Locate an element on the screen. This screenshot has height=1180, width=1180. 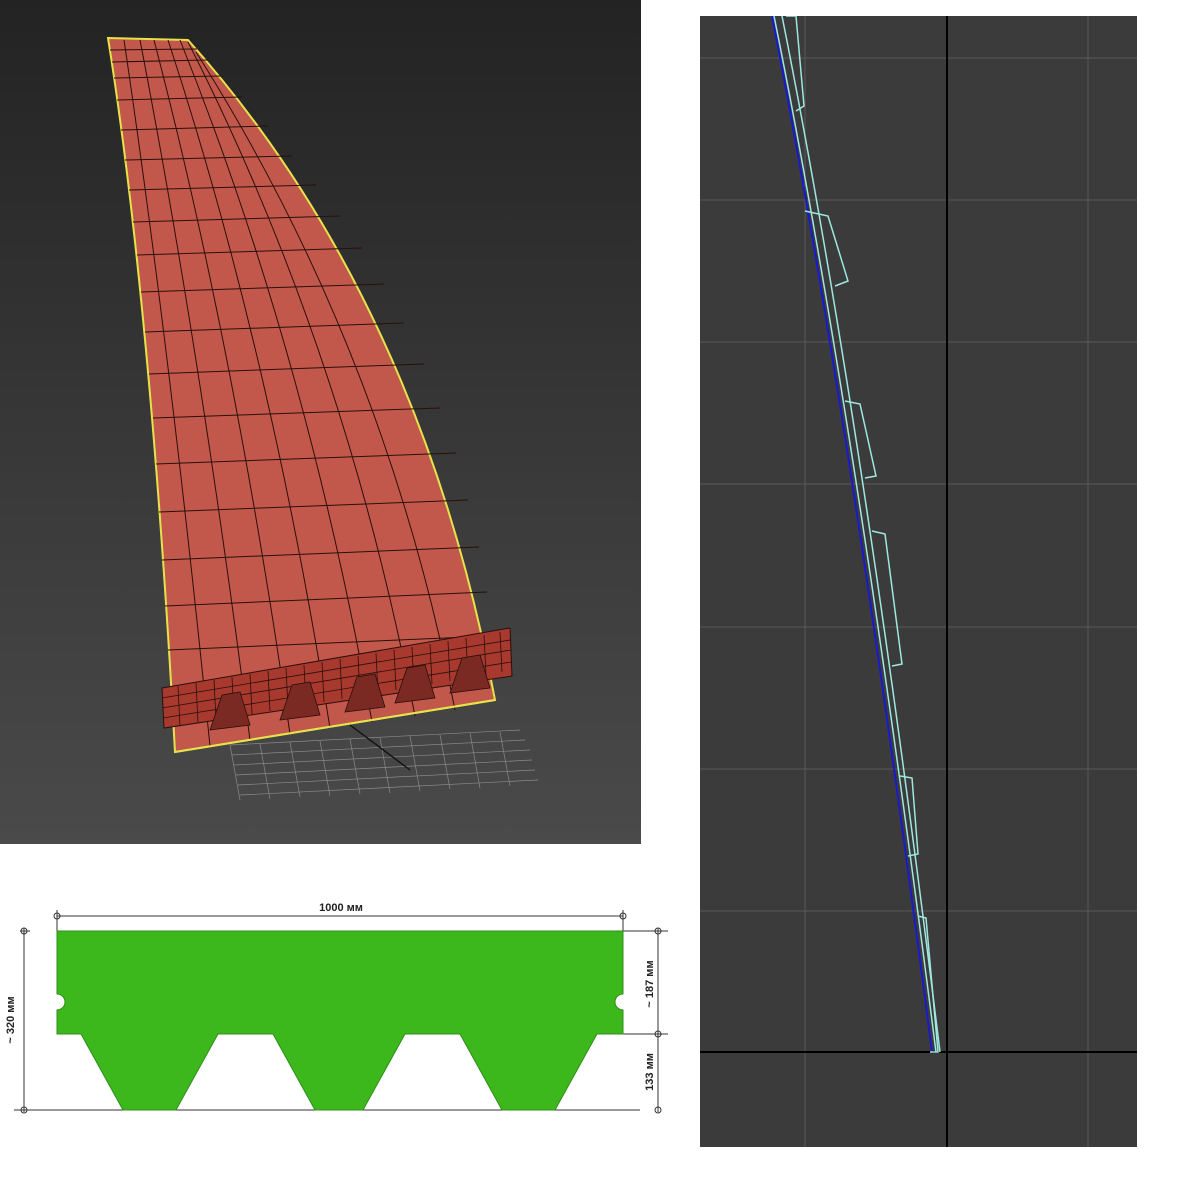
shingle-profile is located at coordinates (857, 534).